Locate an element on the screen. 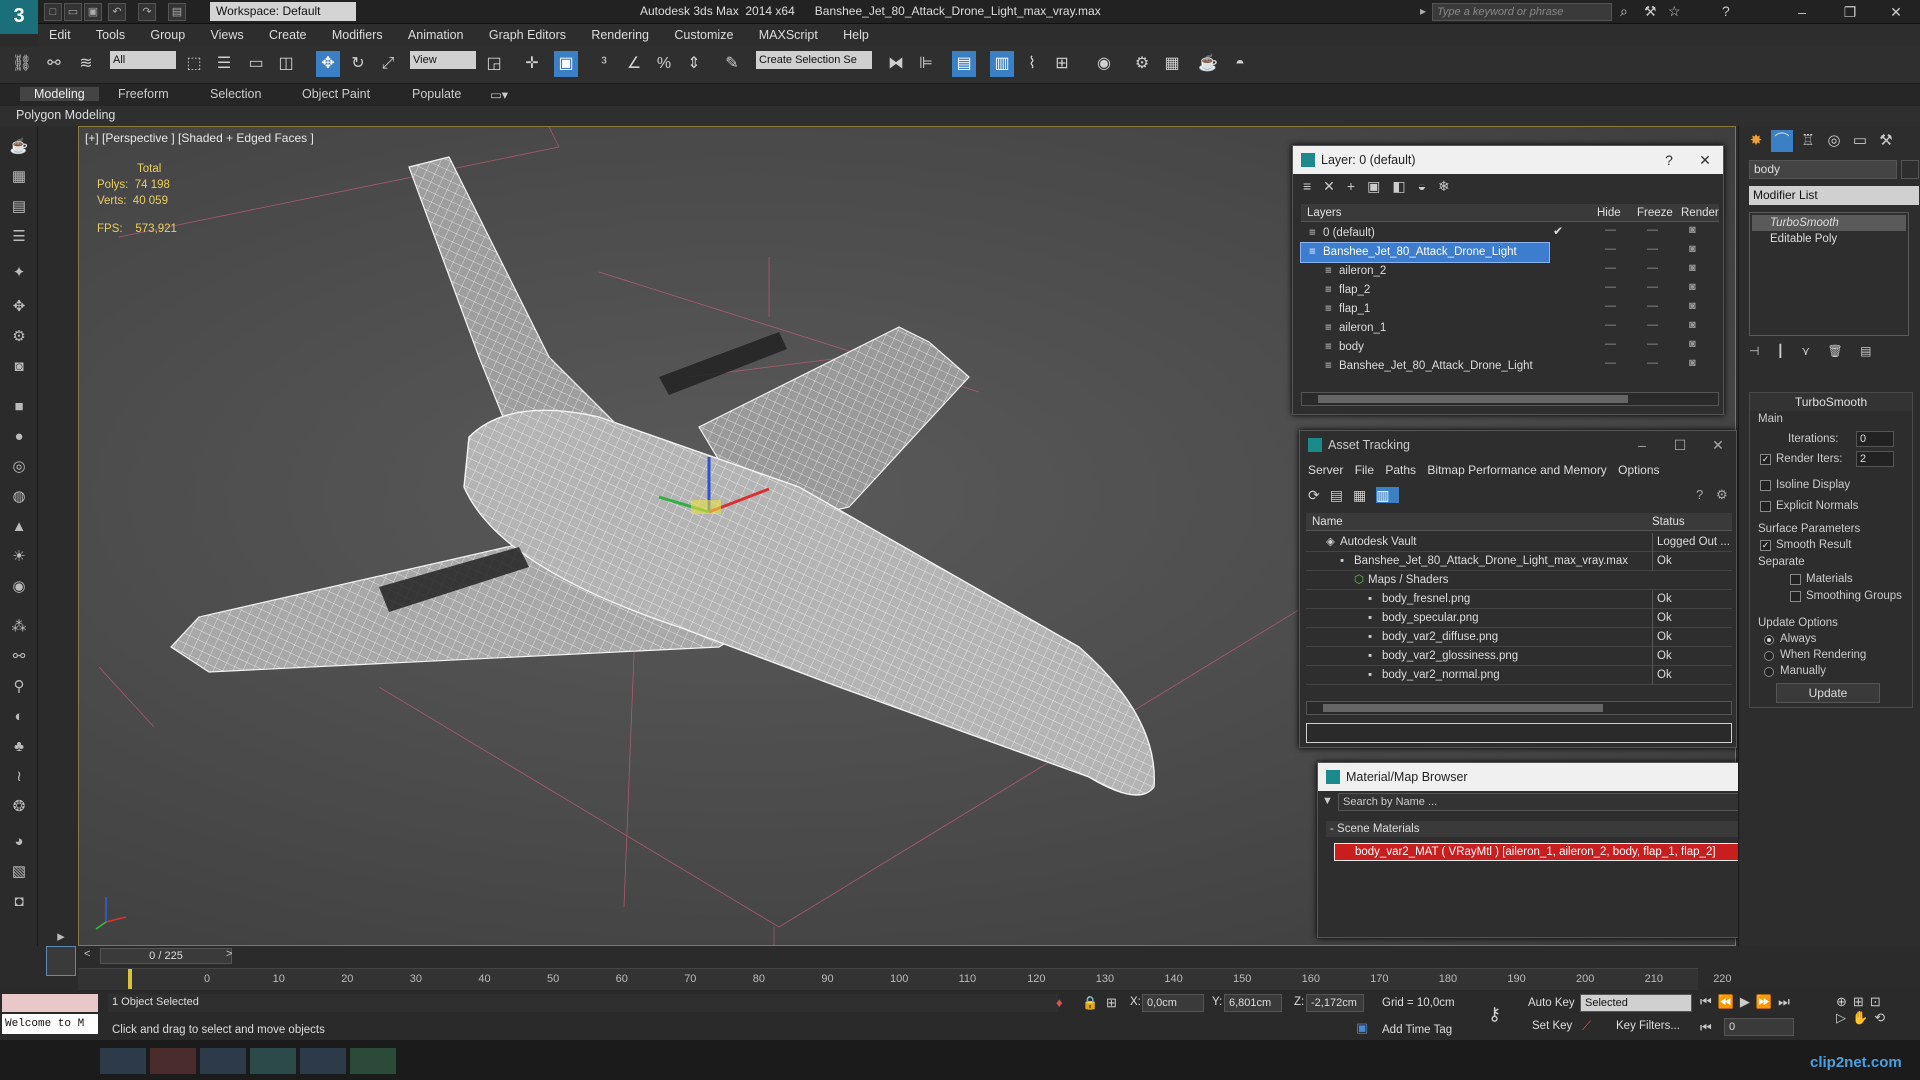 The height and width of the screenshot is (1080, 1920). project-folder-icon: ▤ is located at coordinates (177, 12).